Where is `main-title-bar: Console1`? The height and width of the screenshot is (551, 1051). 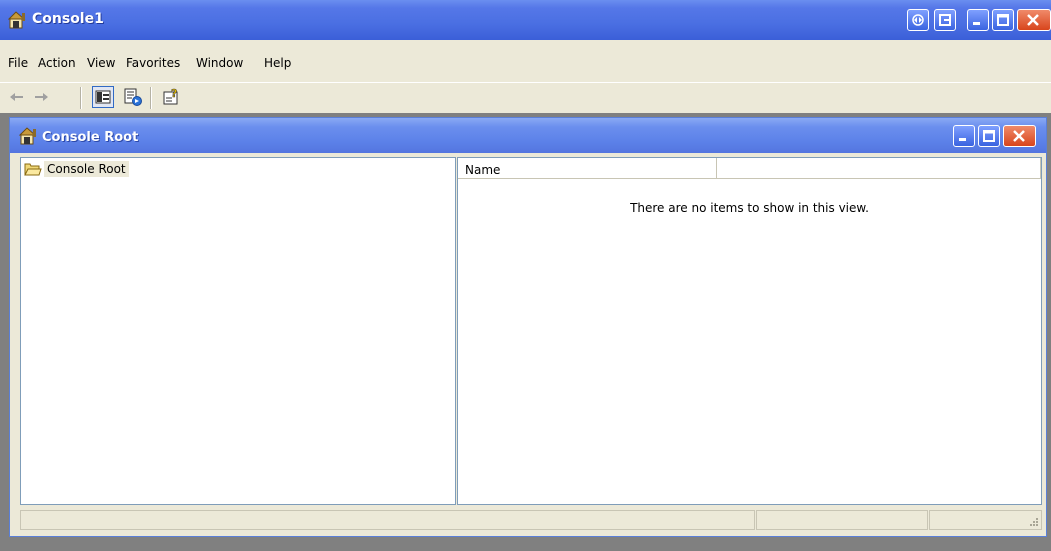 main-title-bar: Console1 is located at coordinates (525, 20).